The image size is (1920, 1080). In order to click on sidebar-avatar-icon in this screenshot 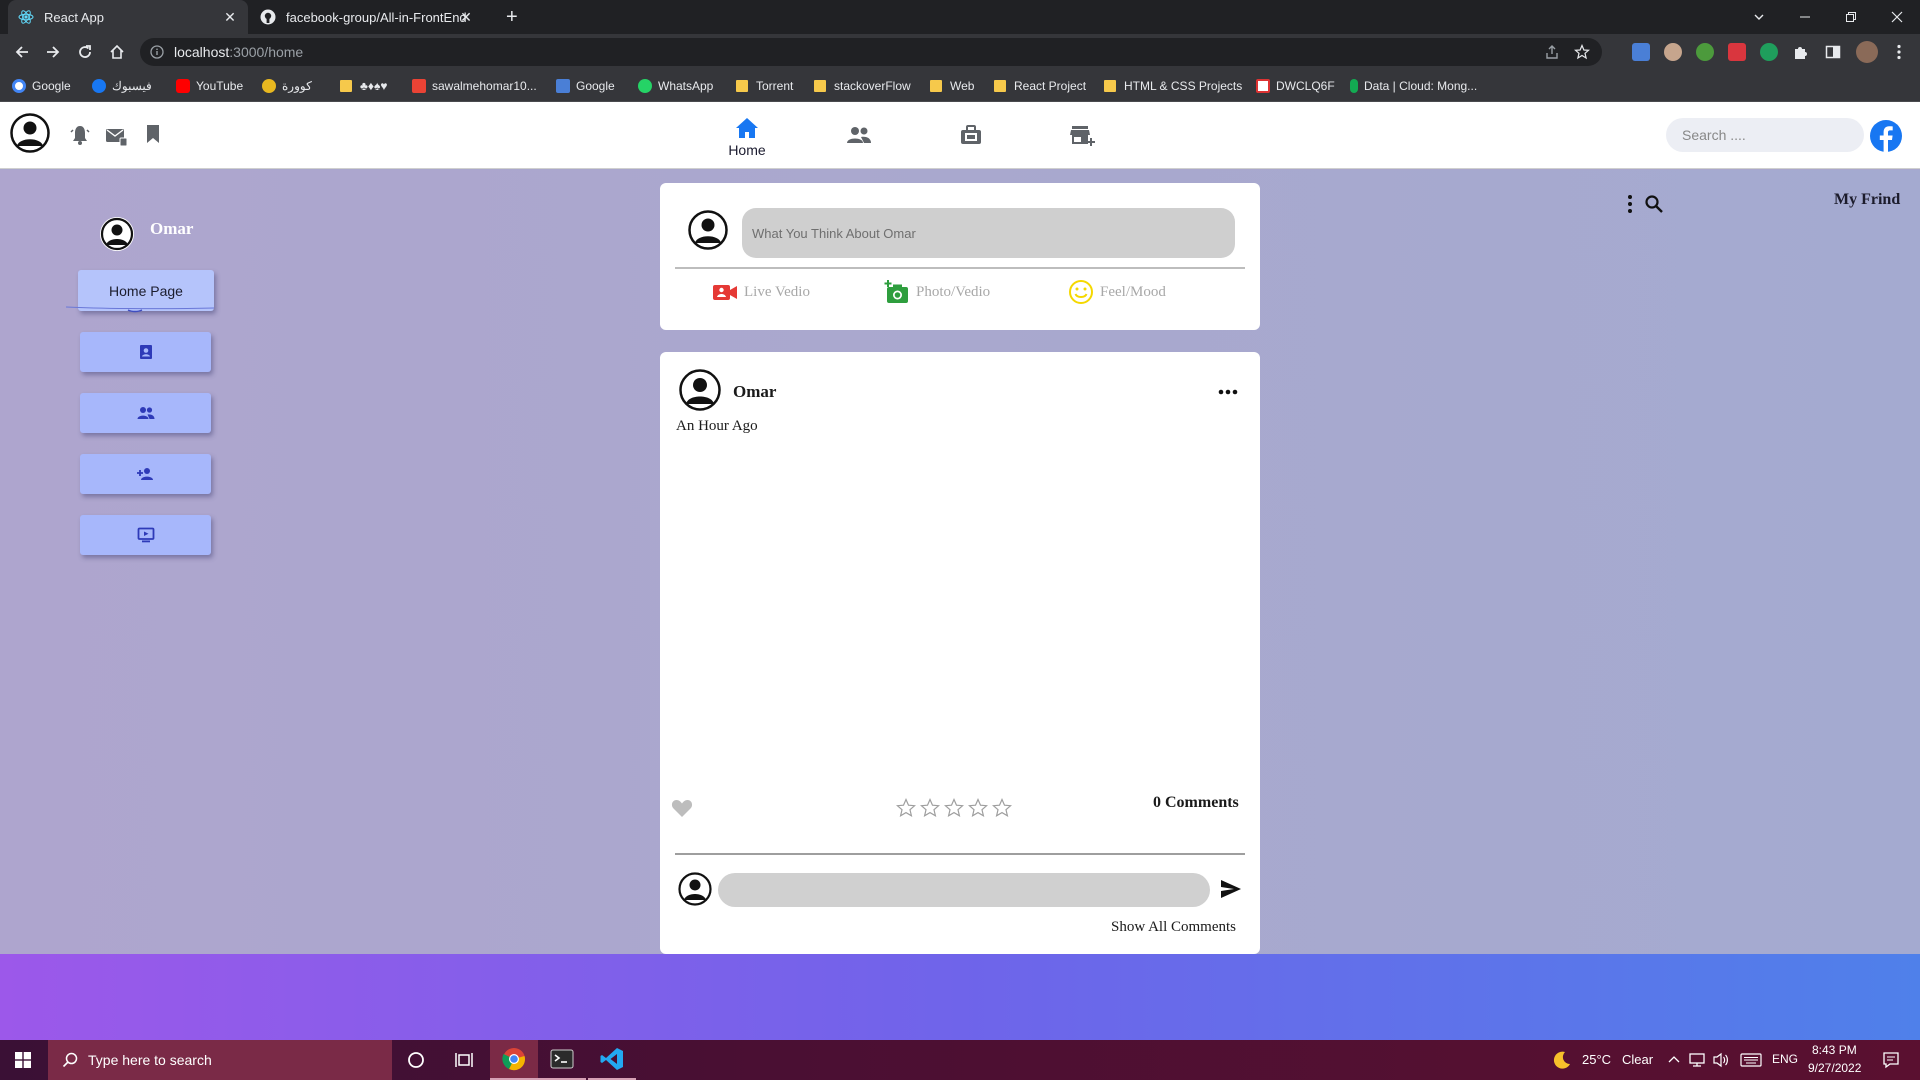, I will do `click(117, 234)`.